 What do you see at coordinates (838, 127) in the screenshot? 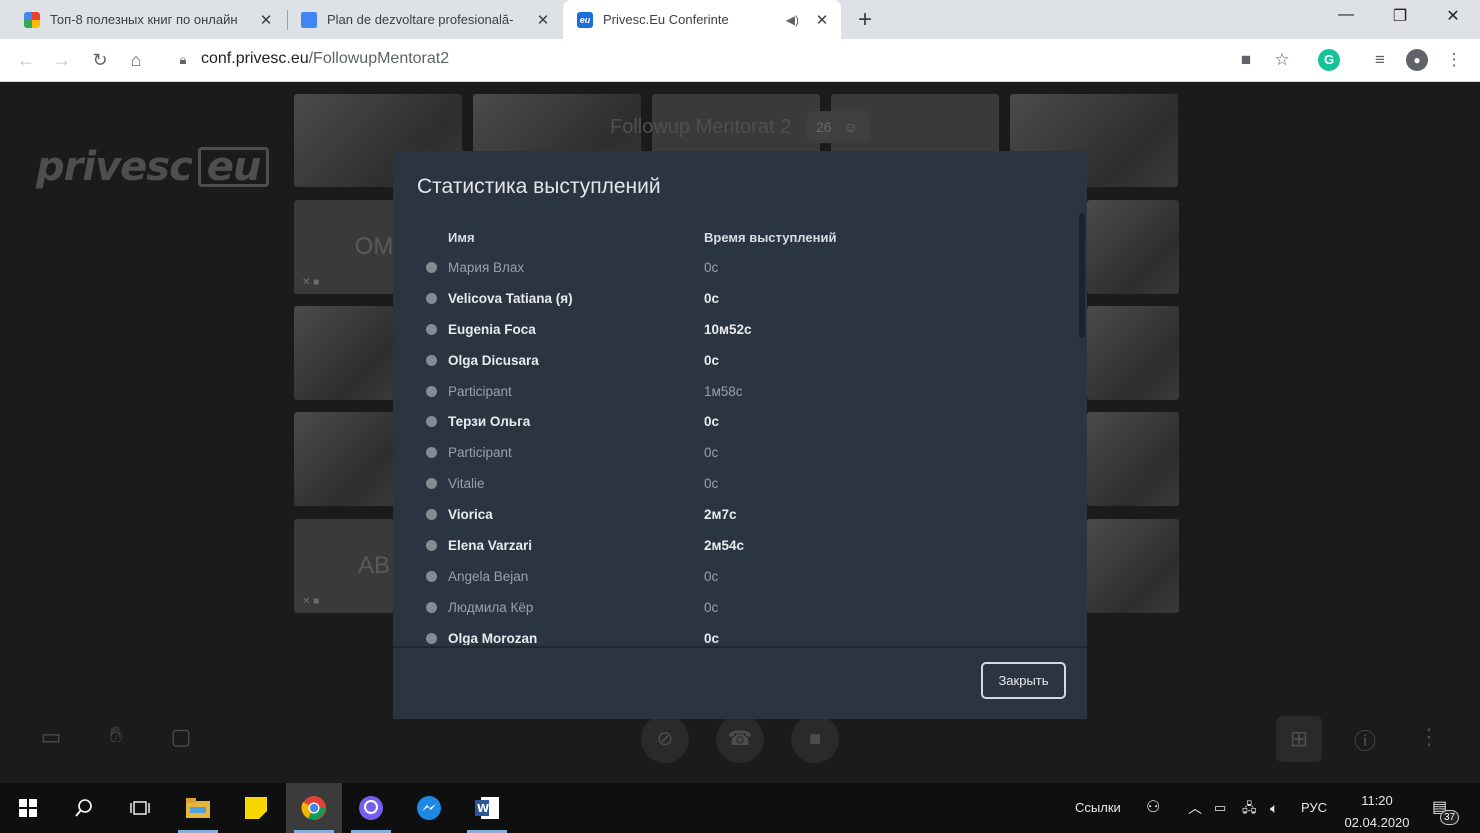
I see `participant-count-badge: 26 ☺` at bounding box center [838, 127].